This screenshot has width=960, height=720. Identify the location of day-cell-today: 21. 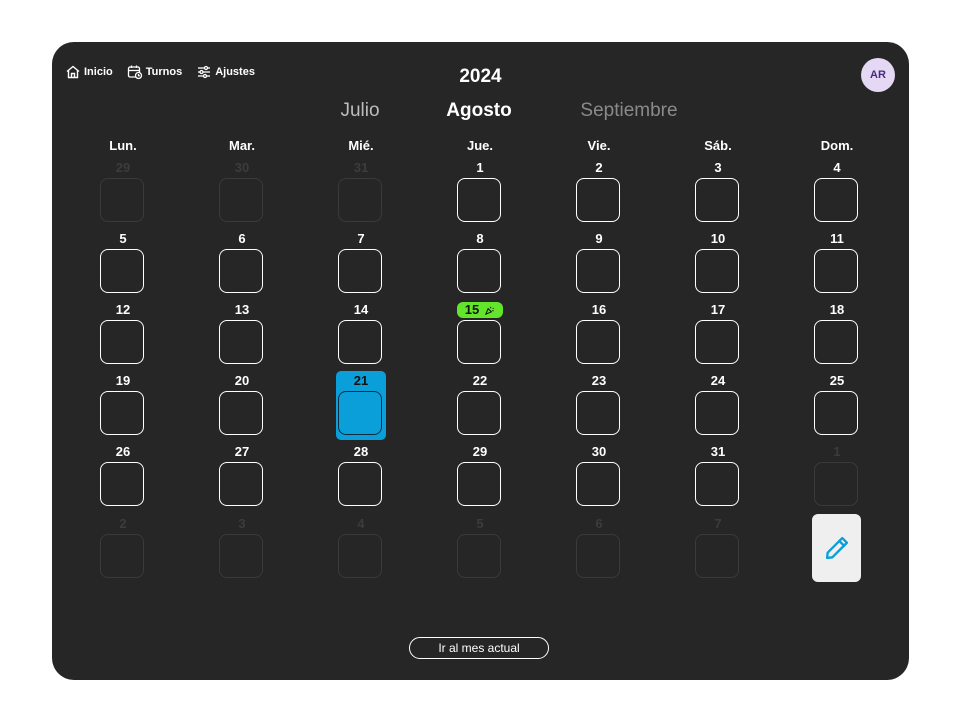
(361, 407).